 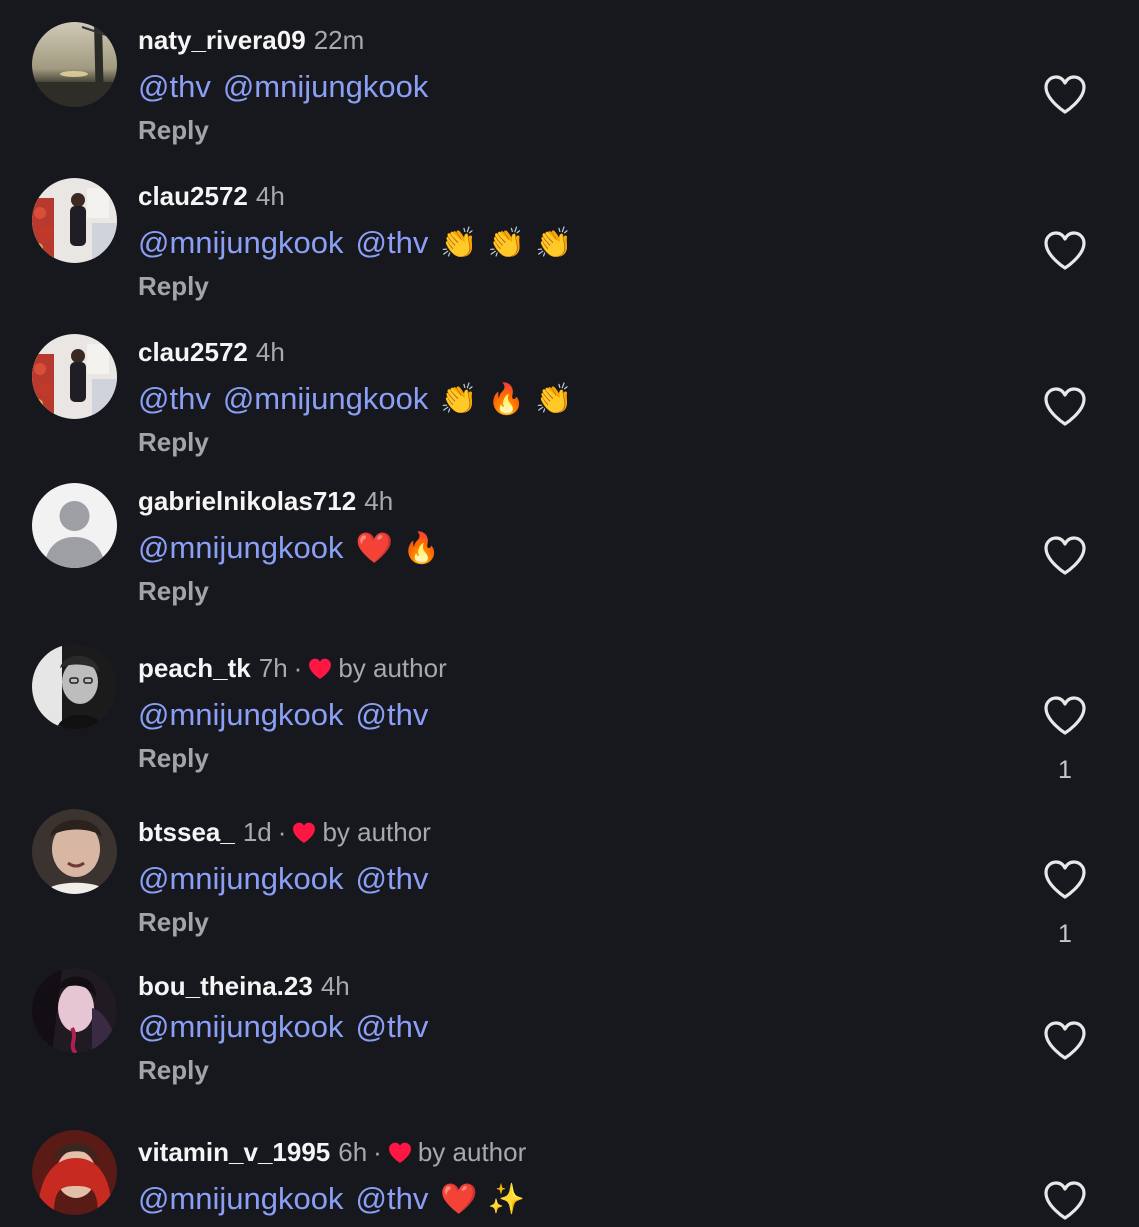 I want to click on comment-text: @thv @mnijungkook 👏 🔥 👏, so click(x=548, y=399).